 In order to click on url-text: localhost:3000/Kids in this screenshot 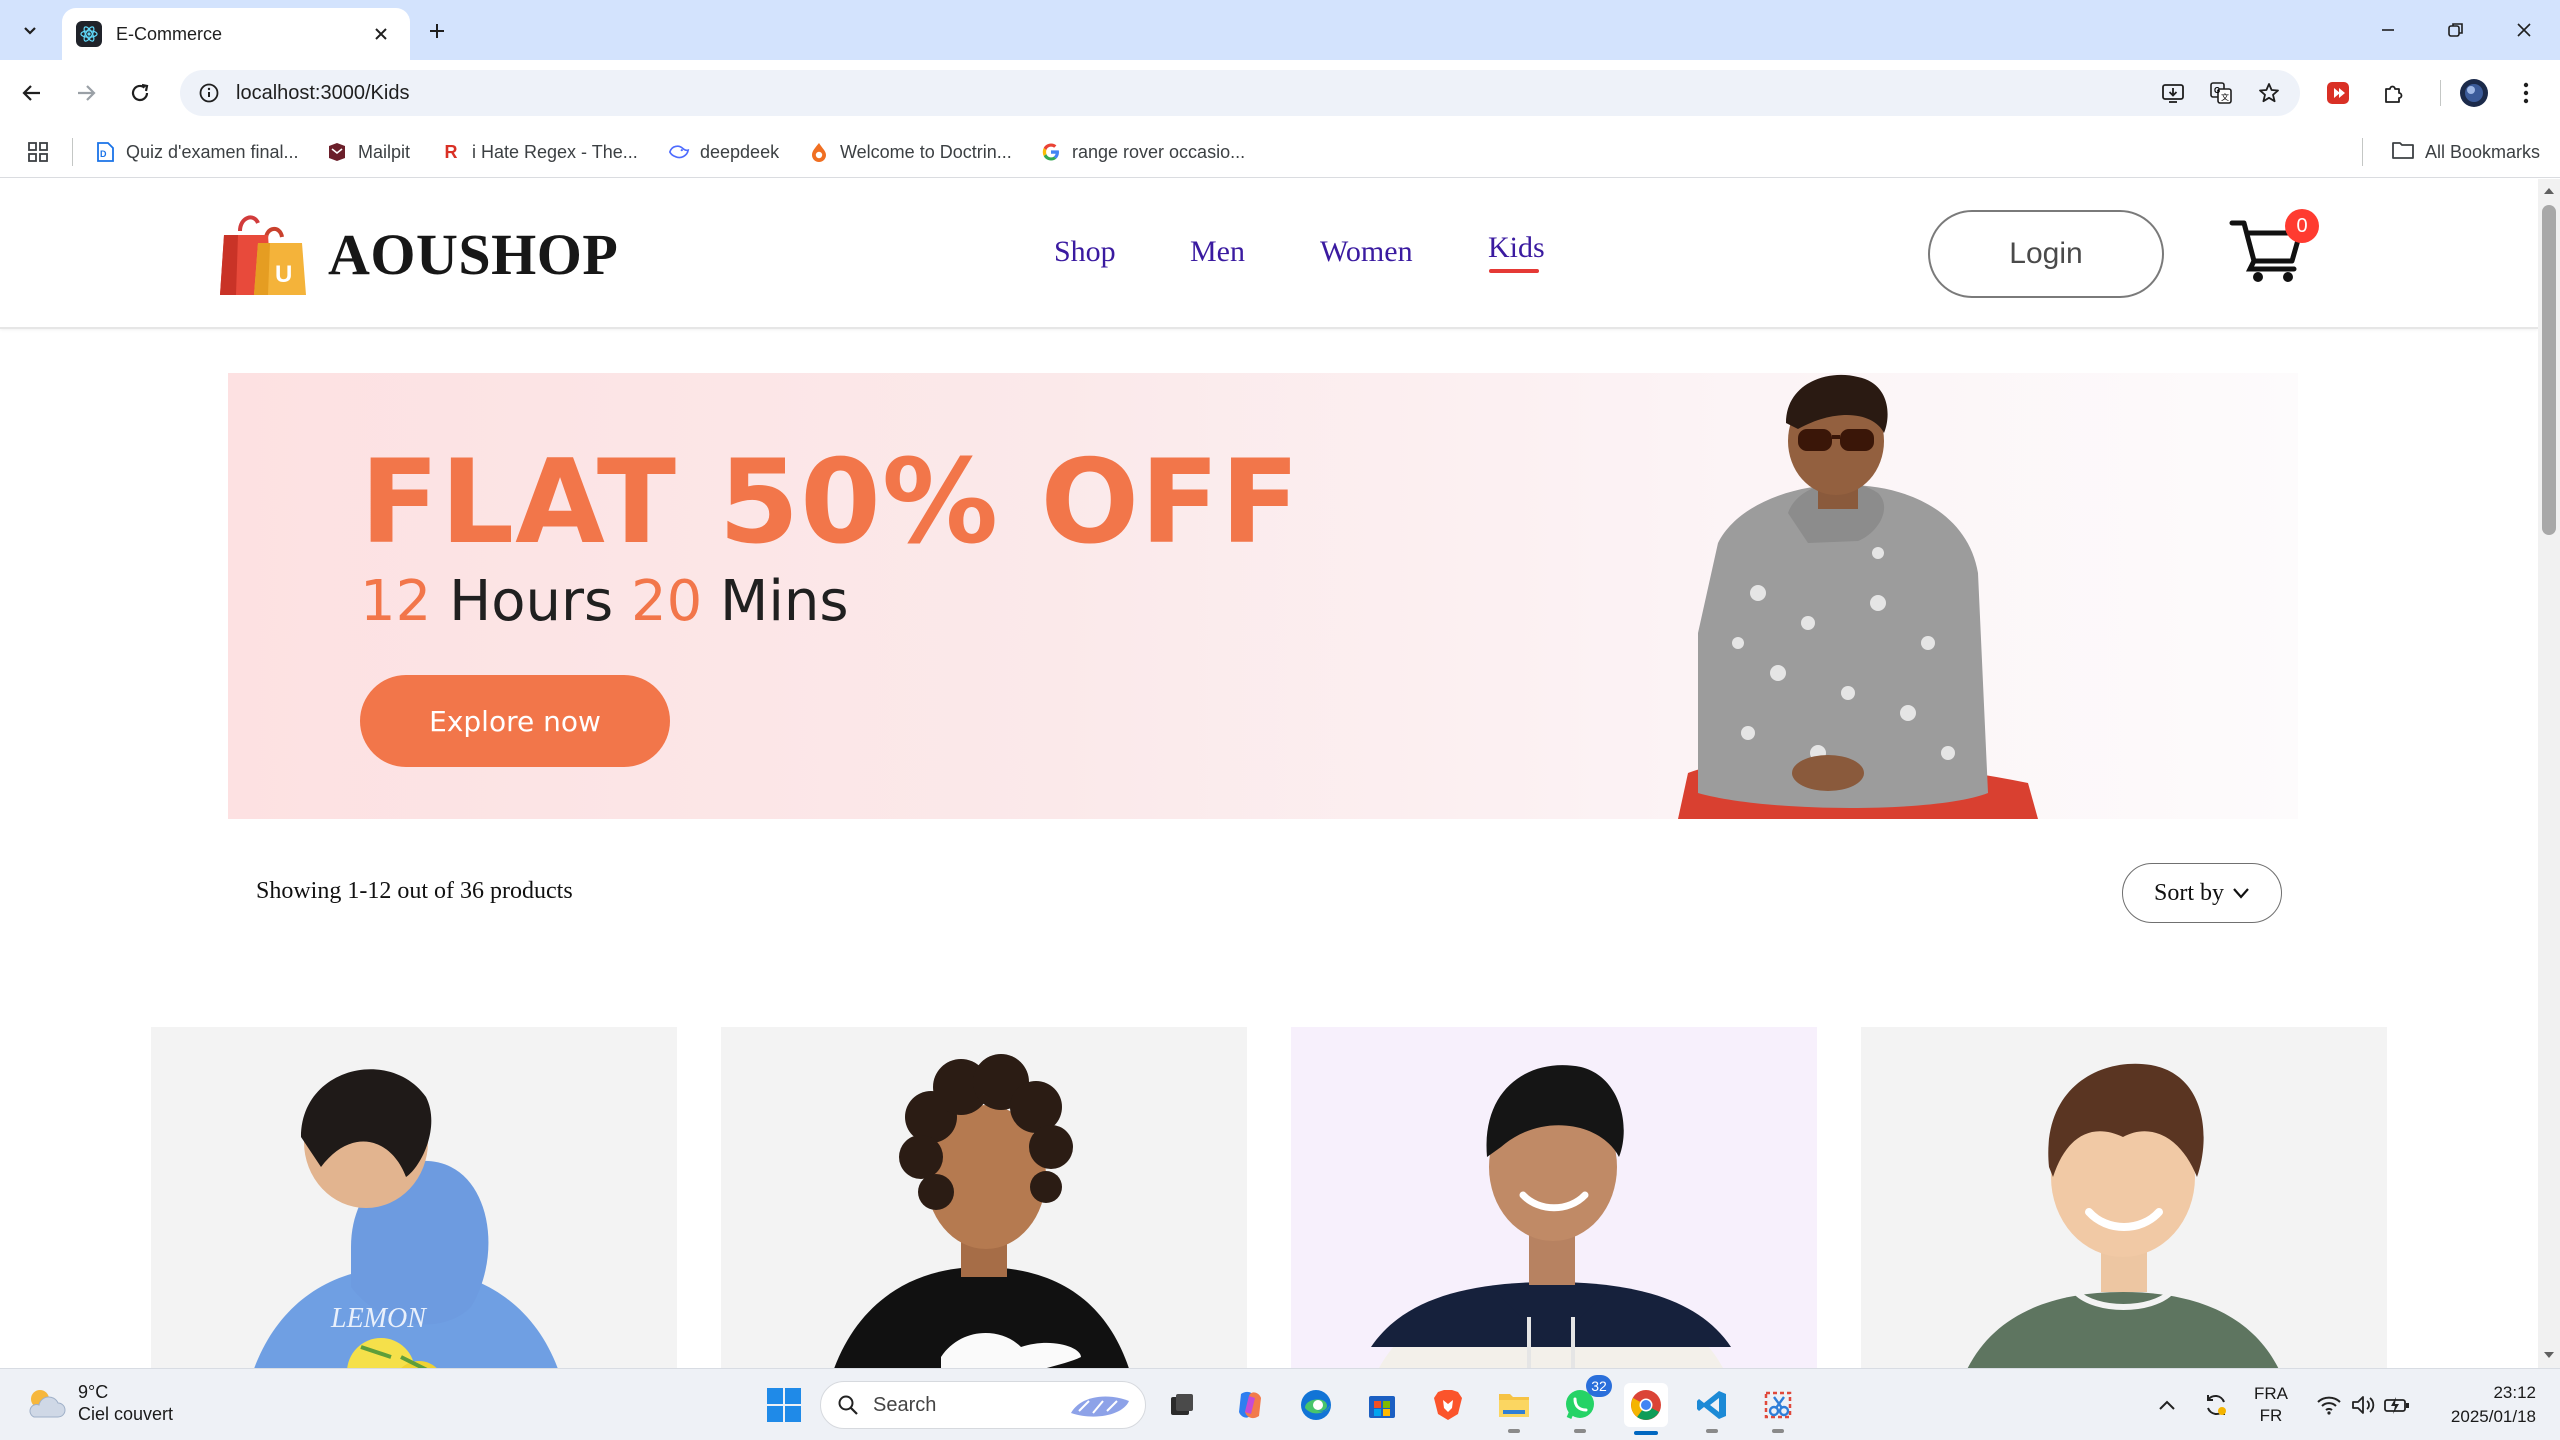, I will do `click(322, 93)`.